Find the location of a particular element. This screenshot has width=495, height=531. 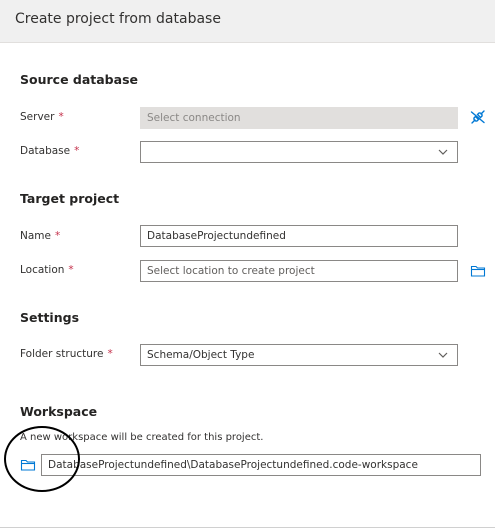

database-label: Database * is located at coordinates (50, 151).